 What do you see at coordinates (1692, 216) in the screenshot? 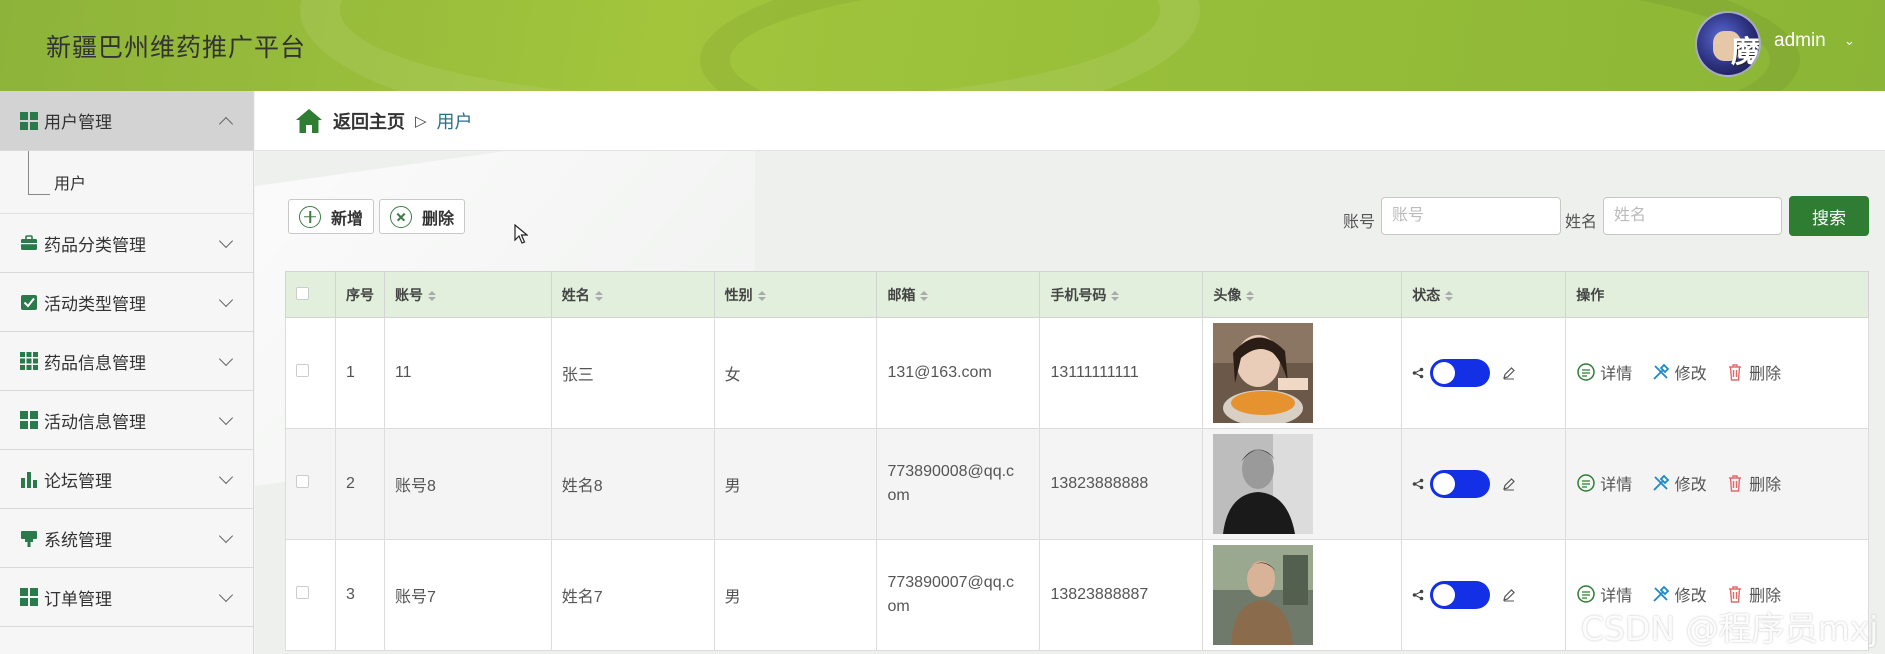
I see `name-search-input` at bounding box center [1692, 216].